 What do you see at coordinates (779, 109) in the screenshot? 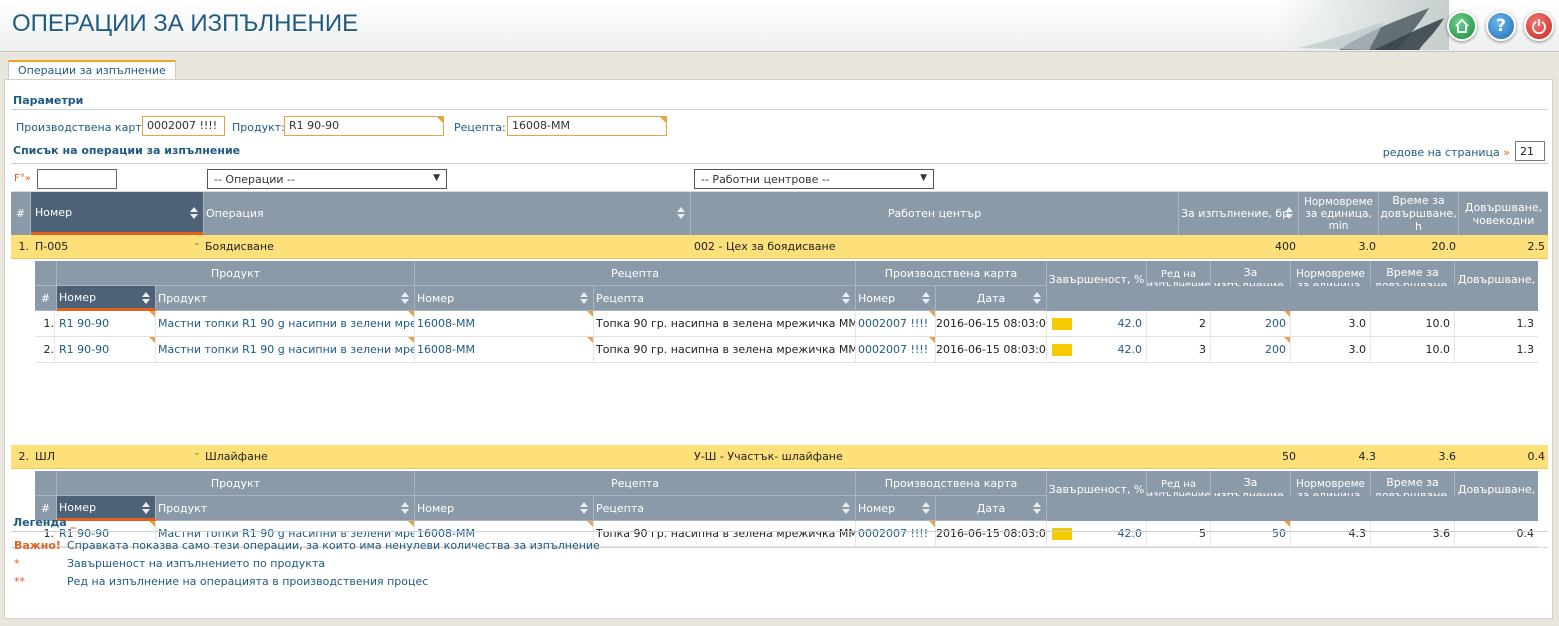
I see `params-divider` at bounding box center [779, 109].